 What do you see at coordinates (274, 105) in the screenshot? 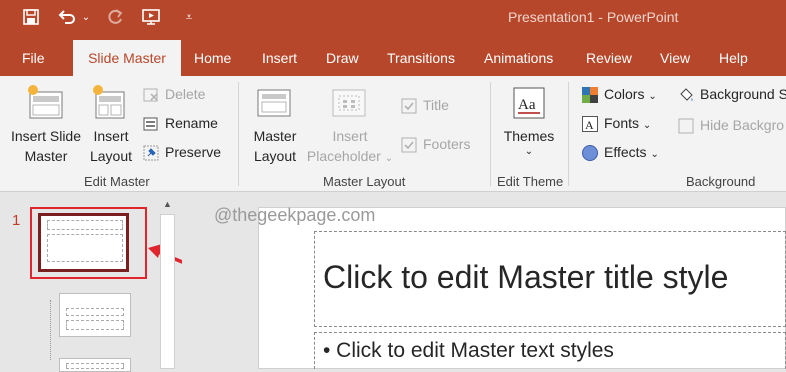
I see `master-layout-icon` at bounding box center [274, 105].